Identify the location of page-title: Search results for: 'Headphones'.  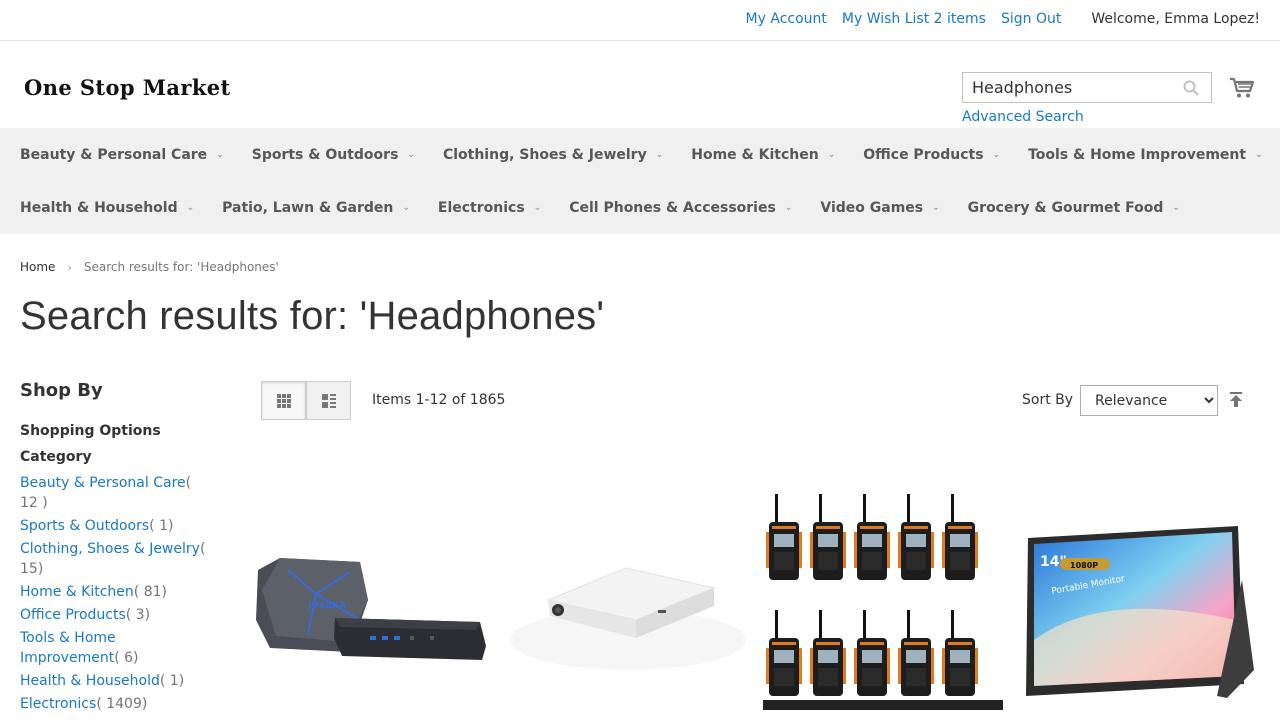
(312, 316).